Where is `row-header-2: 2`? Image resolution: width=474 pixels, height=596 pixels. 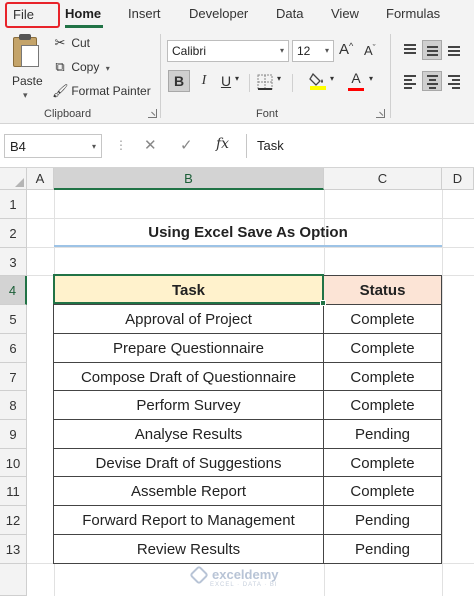 row-header-2: 2 is located at coordinates (13, 233).